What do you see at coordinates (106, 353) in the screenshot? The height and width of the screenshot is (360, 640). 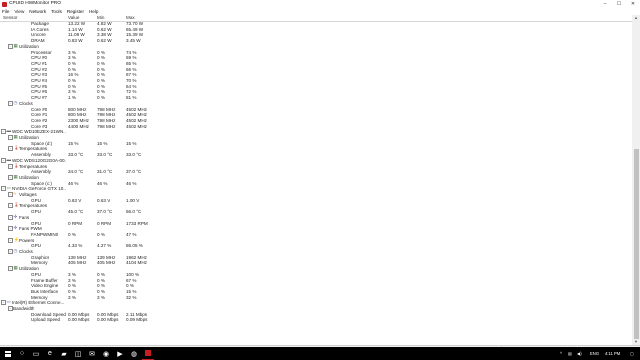 I see `chrome-icon: ◉` at bounding box center [106, 353].